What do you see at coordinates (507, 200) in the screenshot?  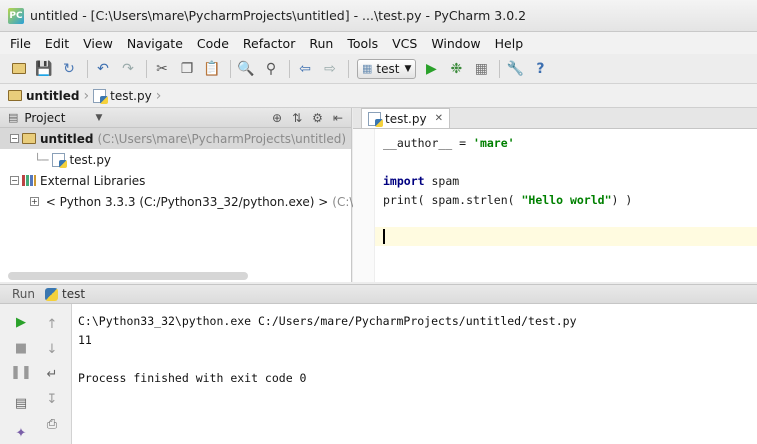 I see `code-line: print( spam.strlen( "Hello world") )` at bounding box center [507, 200].